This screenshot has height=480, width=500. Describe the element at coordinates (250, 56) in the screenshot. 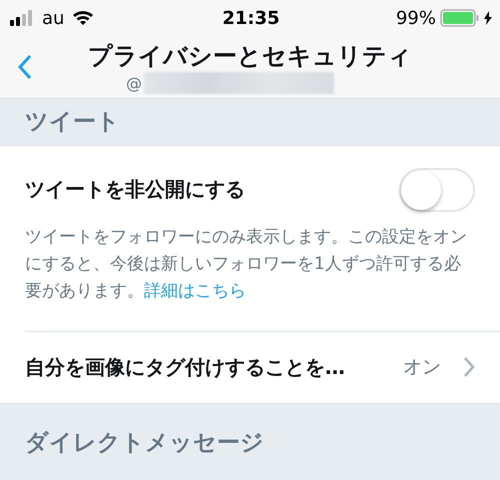

I see `page-title: プライバシーとセキュリティ` at that location.